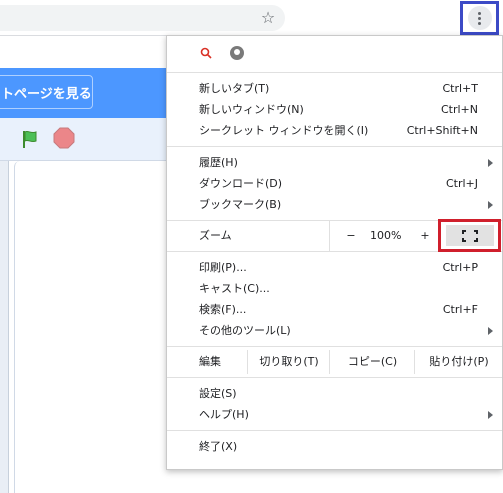 This screenshot has height=493, width=503. Describe the element at coordinates (334, 309) in the screenshot. I see `menu-item-find: 検索(F)... Ctrl+F` at that location.